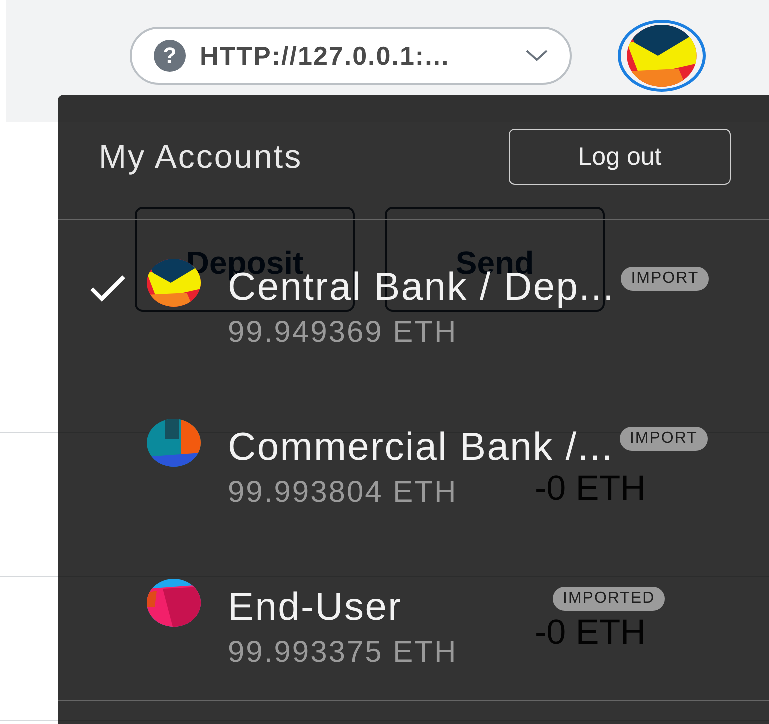  What do you see at coordinates (170, 56) in the screenshot?
I see `help-icon: ?` at bounding box center [170, 56].